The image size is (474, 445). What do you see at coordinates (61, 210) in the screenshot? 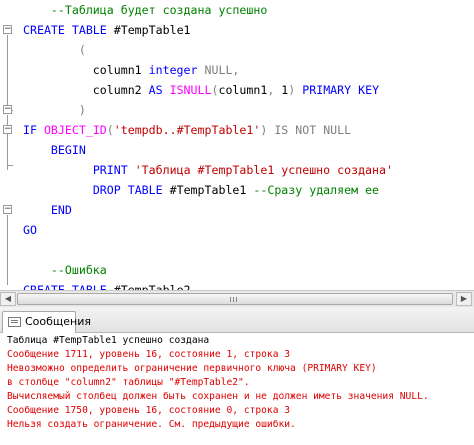
I see `code-token: END` at bounding box center [61, 210].